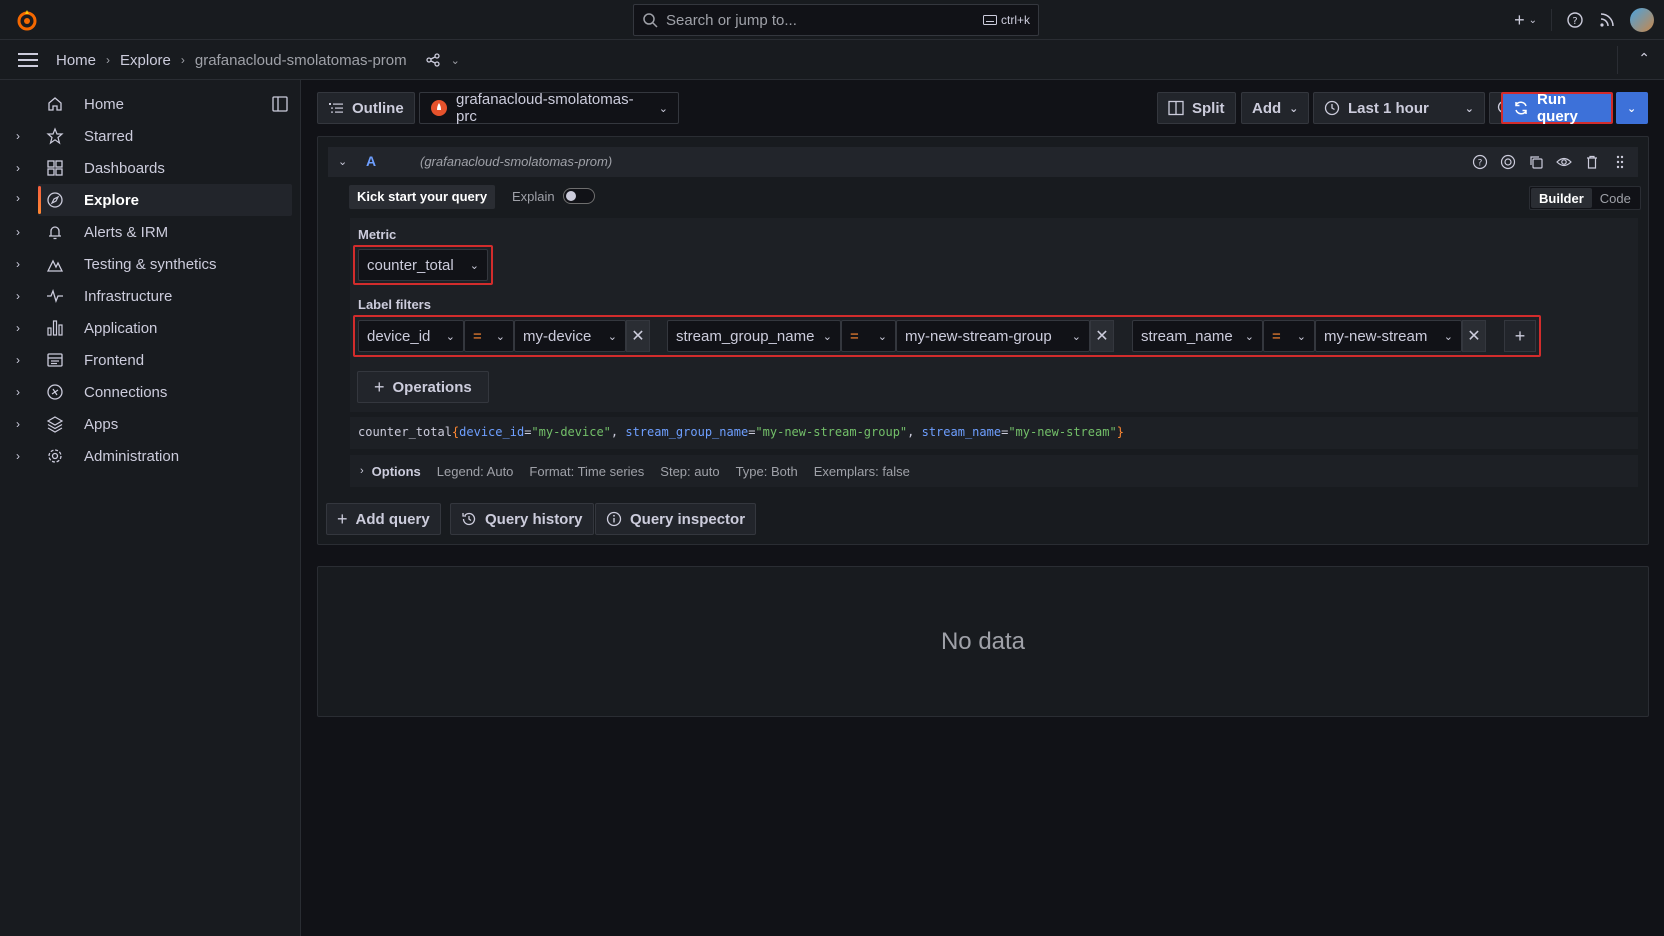 This screenshot has height=936, width=1664. What do you see at coordinates (28, 60) in the screenshot?
I see `menu-icon` at bounding box center [28, 60].